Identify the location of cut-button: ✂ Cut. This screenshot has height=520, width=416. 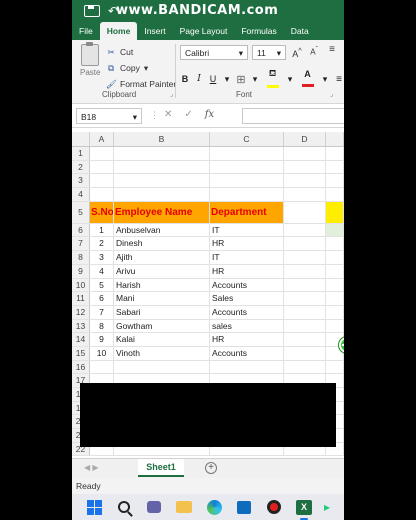
(141, 52).